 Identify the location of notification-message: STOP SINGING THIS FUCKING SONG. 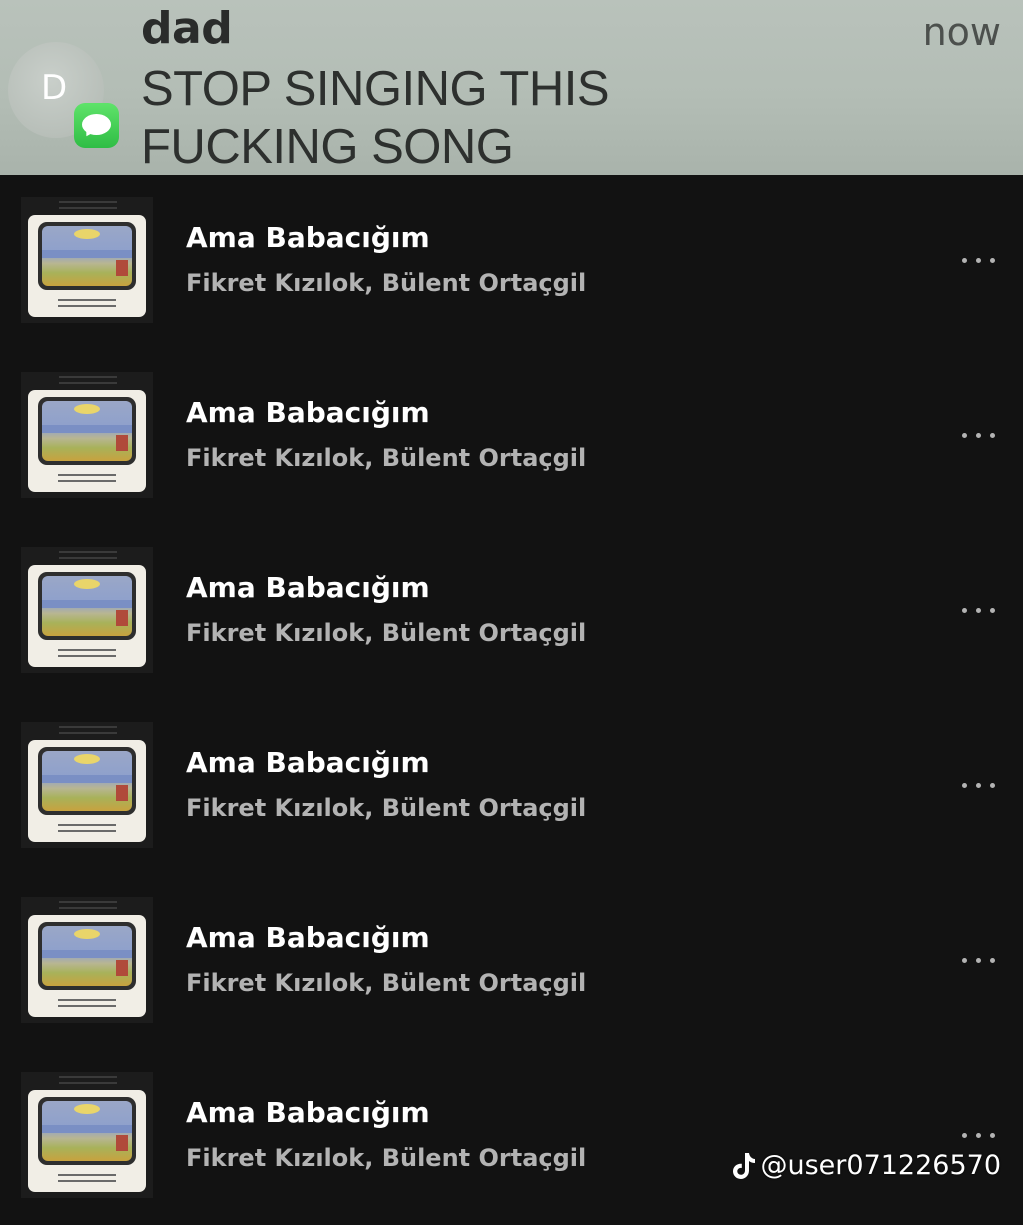
(375, 118).